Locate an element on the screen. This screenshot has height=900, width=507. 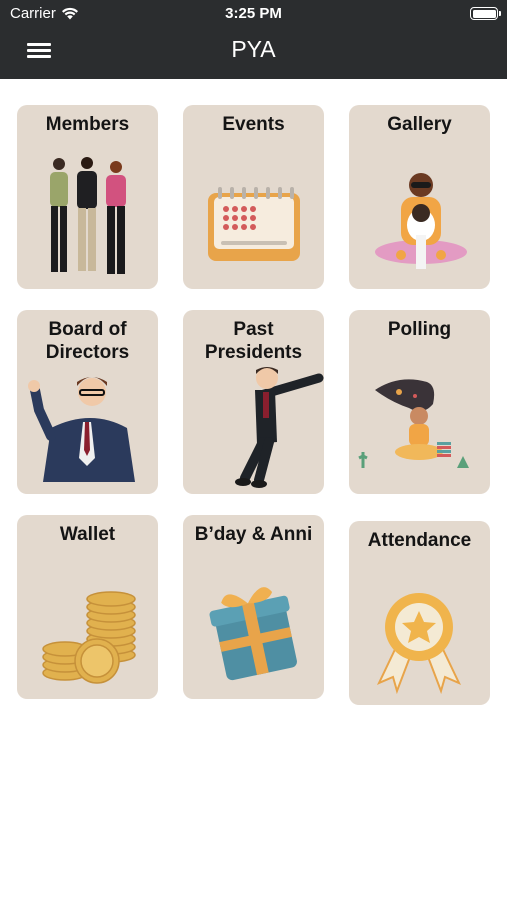
calendar-icon is located at coordinates (254, 224).